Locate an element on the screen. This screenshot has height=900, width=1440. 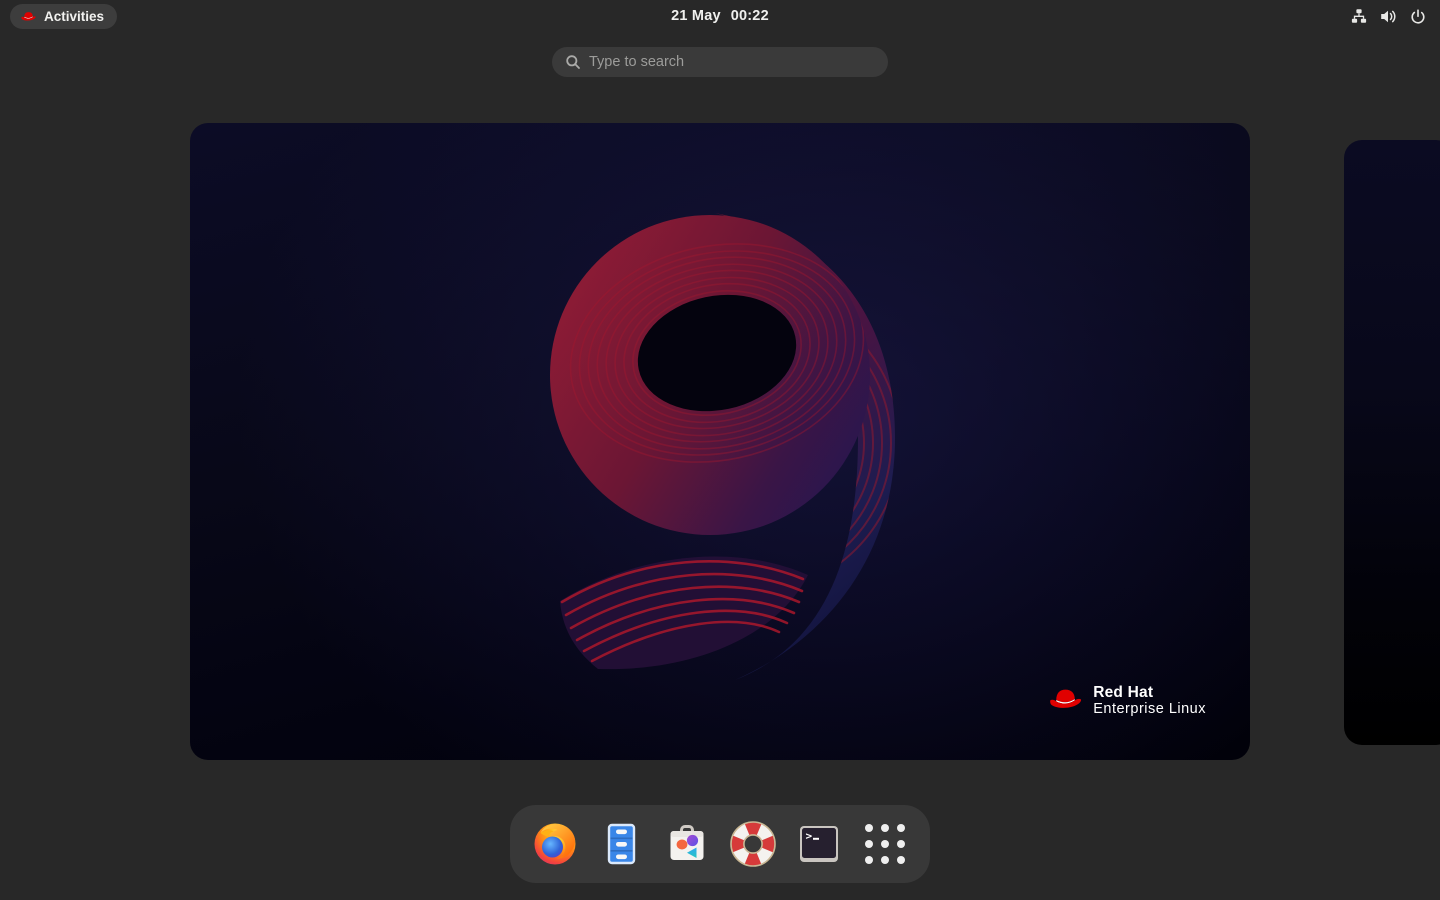
activities-button: Activities is located at coordinates (64, 16).